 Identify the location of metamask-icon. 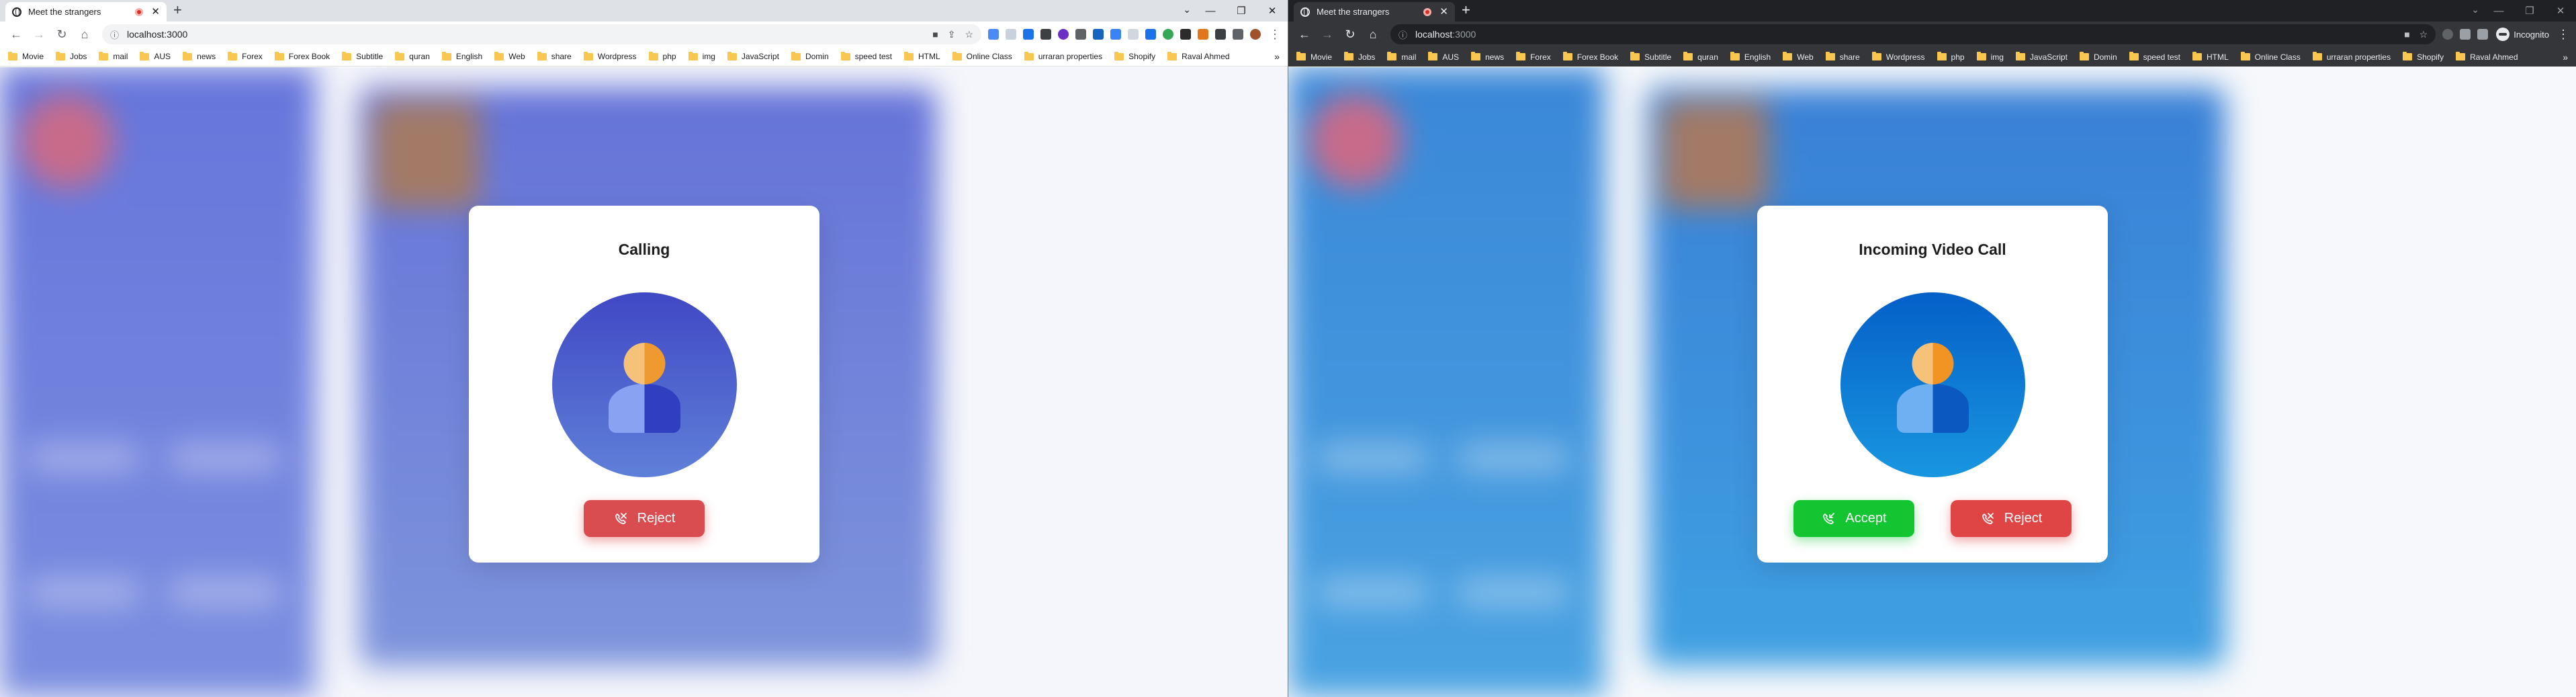
(1203, 34).